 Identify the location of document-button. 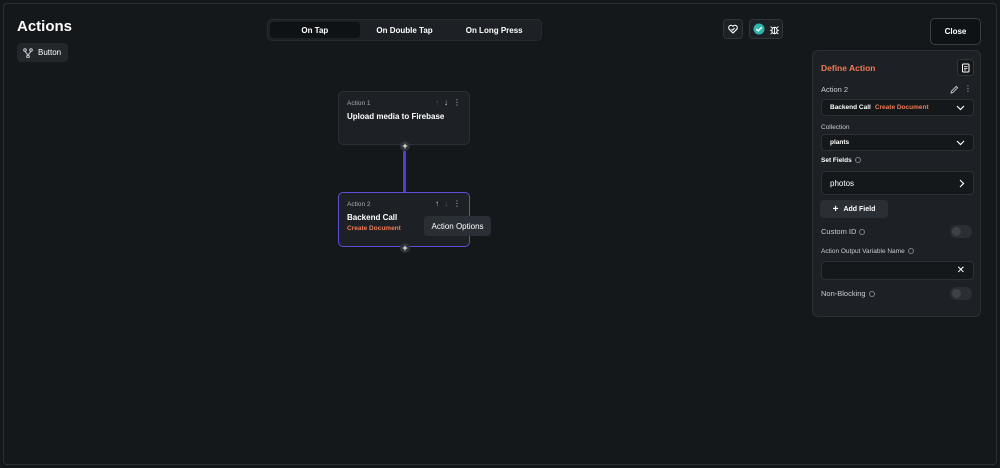
(965, 67).